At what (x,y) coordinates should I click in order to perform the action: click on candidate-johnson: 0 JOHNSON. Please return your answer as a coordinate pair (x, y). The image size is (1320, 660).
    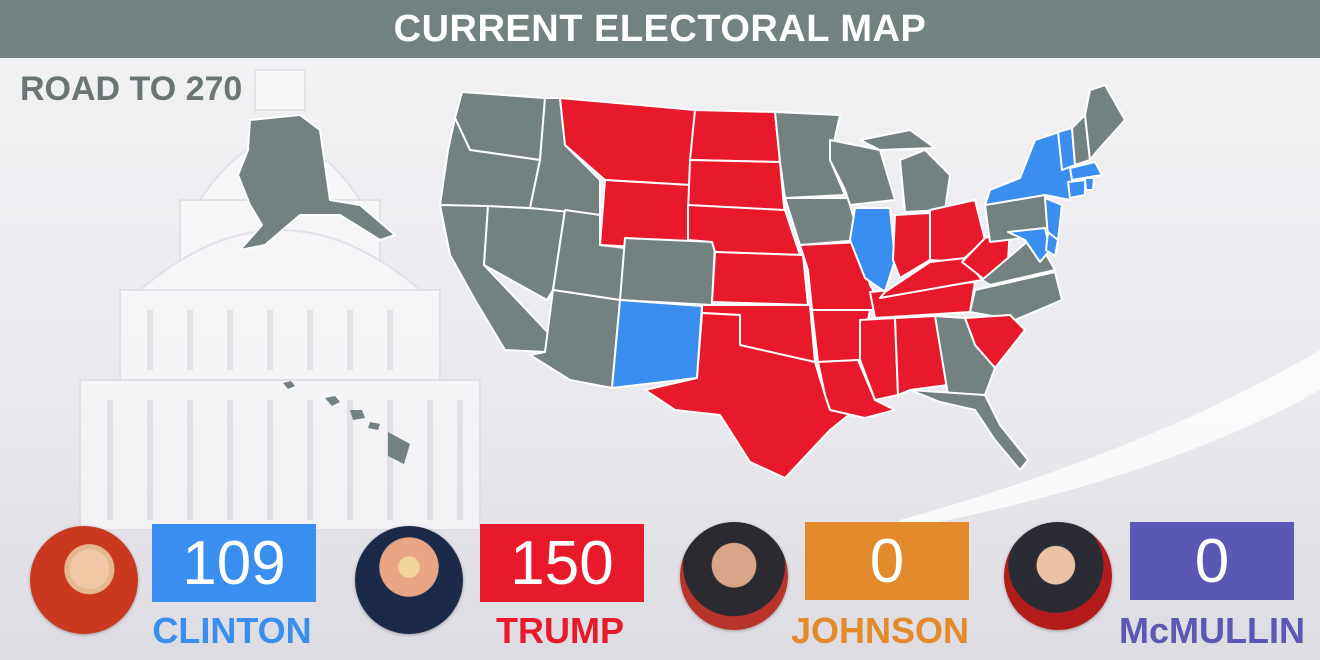
    Looking at the image, I should click on (825, 586).